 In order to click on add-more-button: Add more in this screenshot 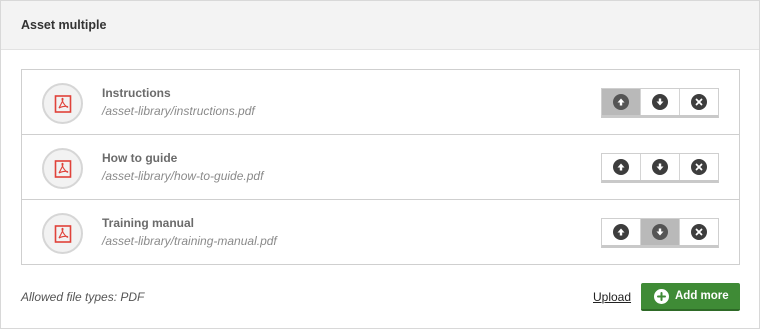, I will do `click(690, 297)`.